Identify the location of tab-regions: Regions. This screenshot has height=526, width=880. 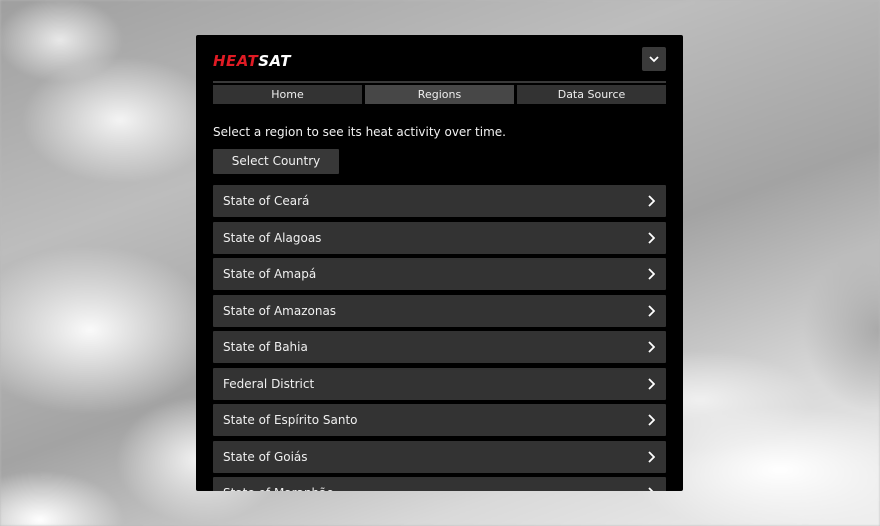
(439, 94).